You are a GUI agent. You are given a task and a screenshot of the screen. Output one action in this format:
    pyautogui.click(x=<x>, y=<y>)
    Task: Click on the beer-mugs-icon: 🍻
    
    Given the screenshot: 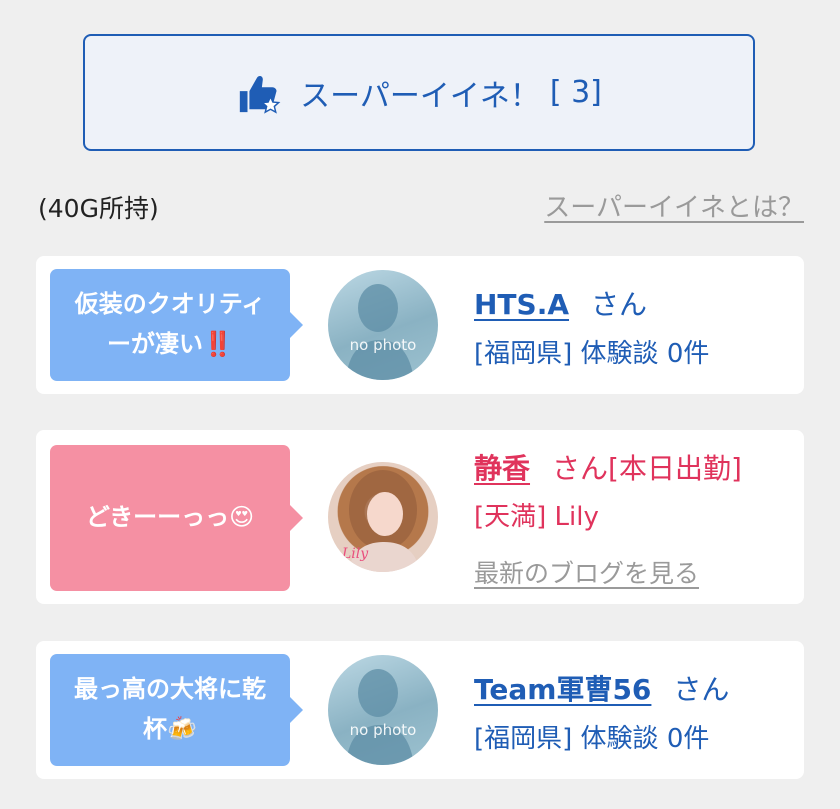 What is the action you would take?
    pyautogui.click(x=182, y=729)
    